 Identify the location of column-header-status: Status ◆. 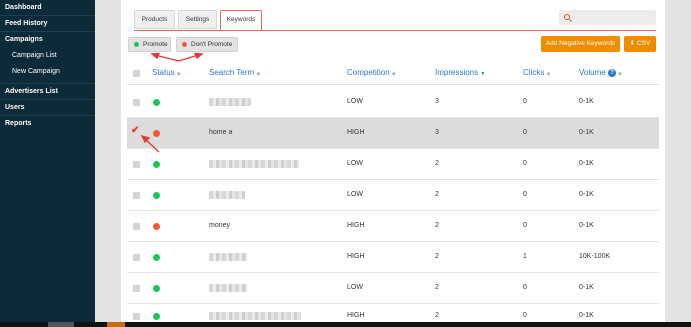
(166, 72).